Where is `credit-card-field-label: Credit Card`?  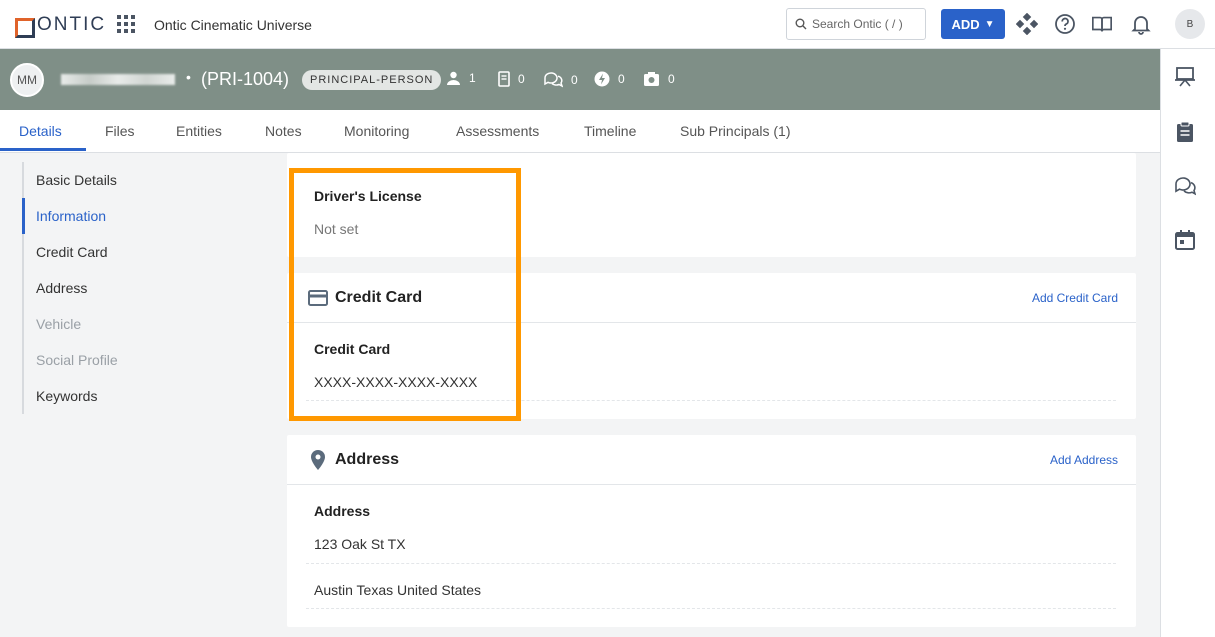 credit-card-field-label: Credit Card is located at coordinates (352, 349).